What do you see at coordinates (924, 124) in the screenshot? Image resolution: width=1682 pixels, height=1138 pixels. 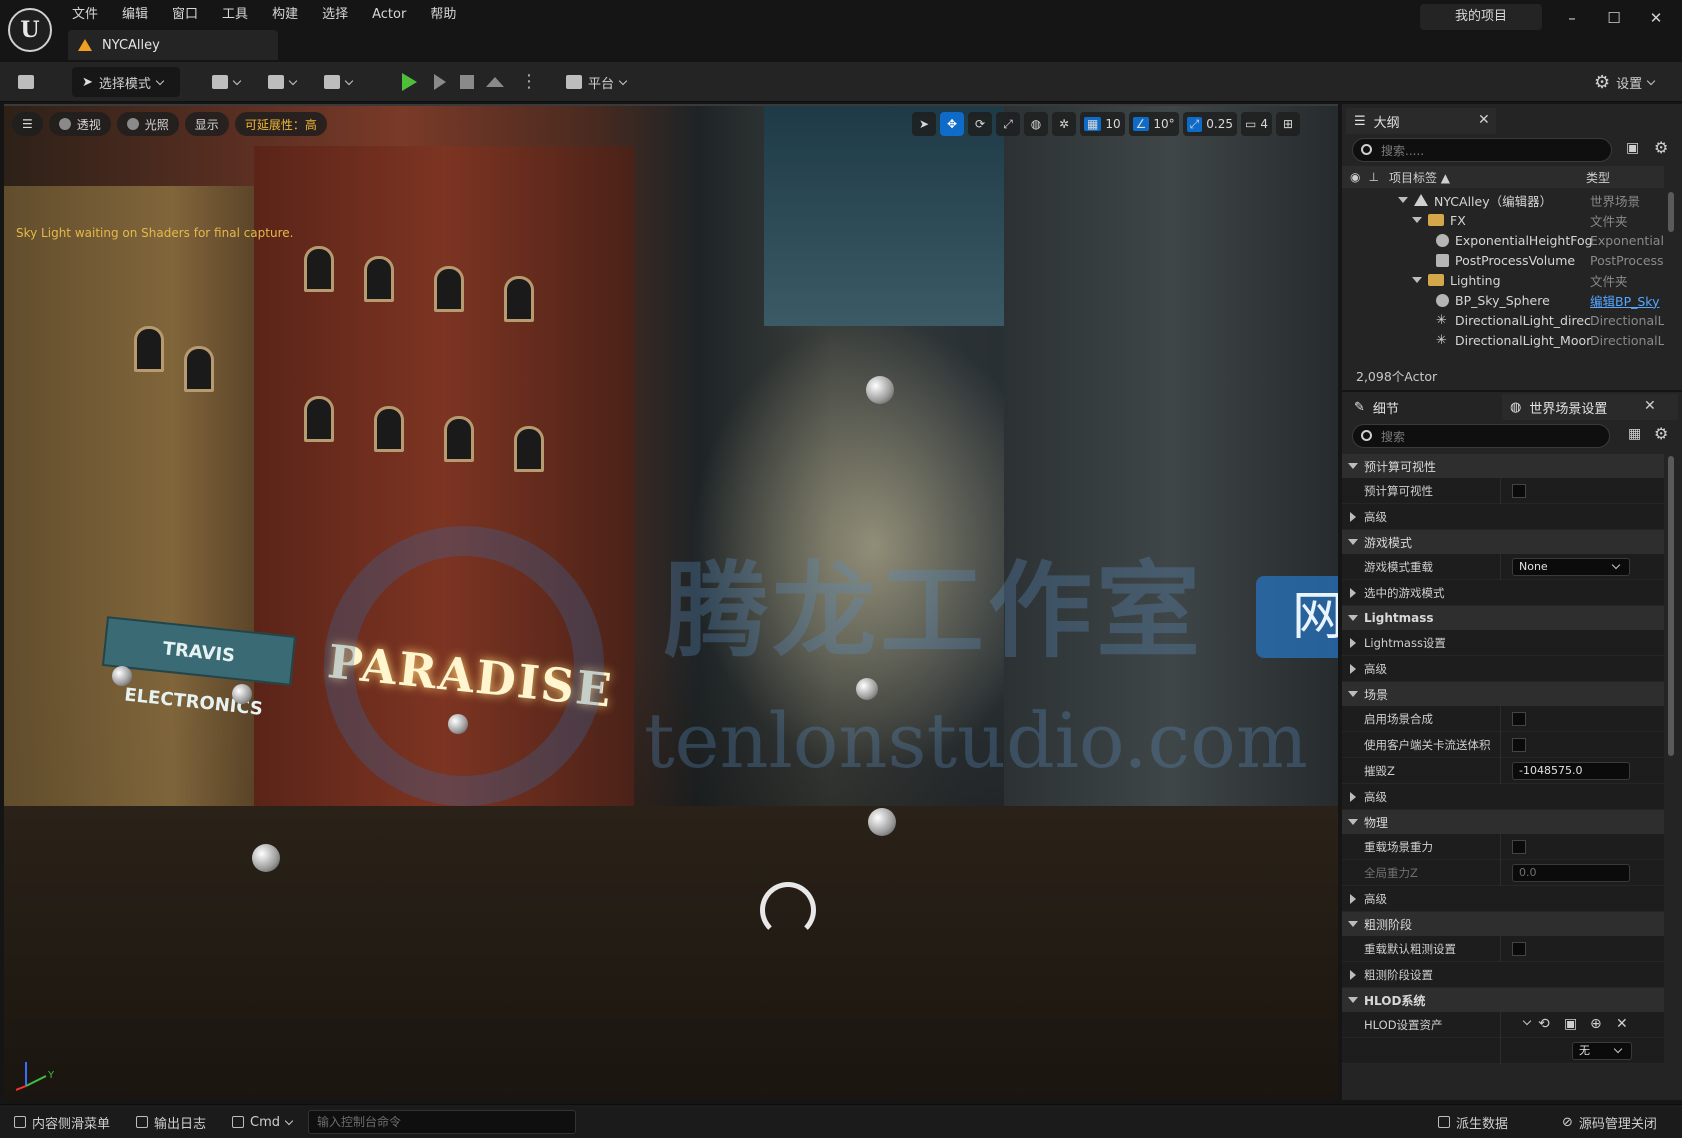 I see `select-tool-button: ➤` at bounding box center [924, 124].